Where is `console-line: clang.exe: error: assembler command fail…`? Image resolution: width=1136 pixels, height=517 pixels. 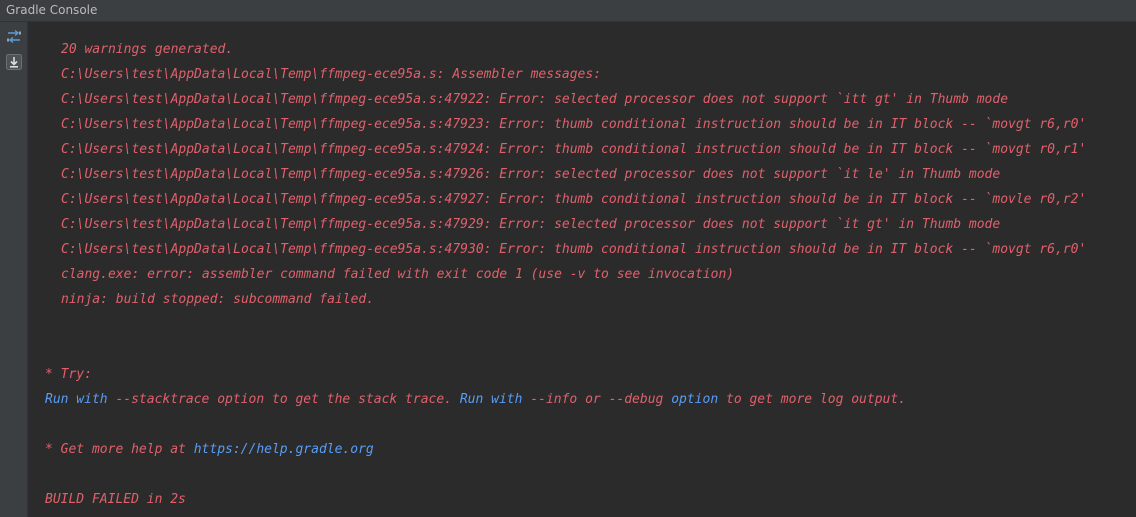 console-line: clang.exe: error: assembler command fail… is located at coordinates (398, 274).